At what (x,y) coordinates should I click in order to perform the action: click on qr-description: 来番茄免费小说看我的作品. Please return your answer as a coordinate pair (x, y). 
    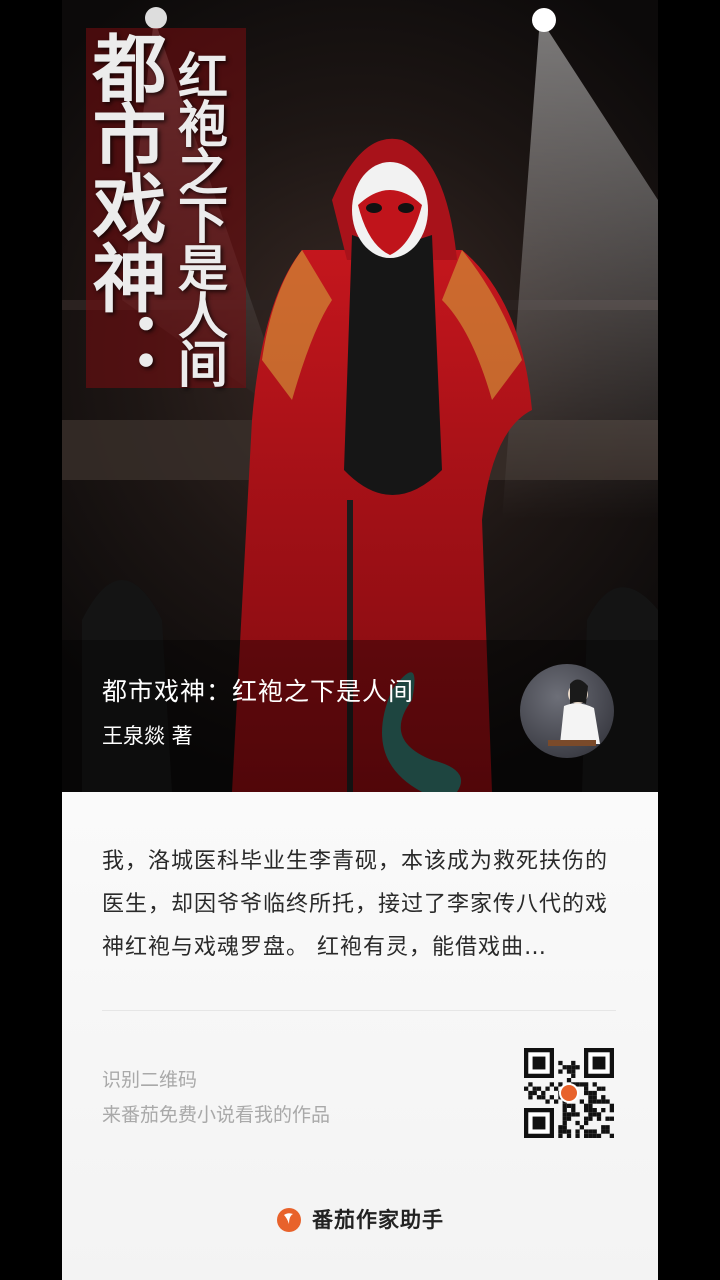
    Looking at the image, I should click on (216, 1115).